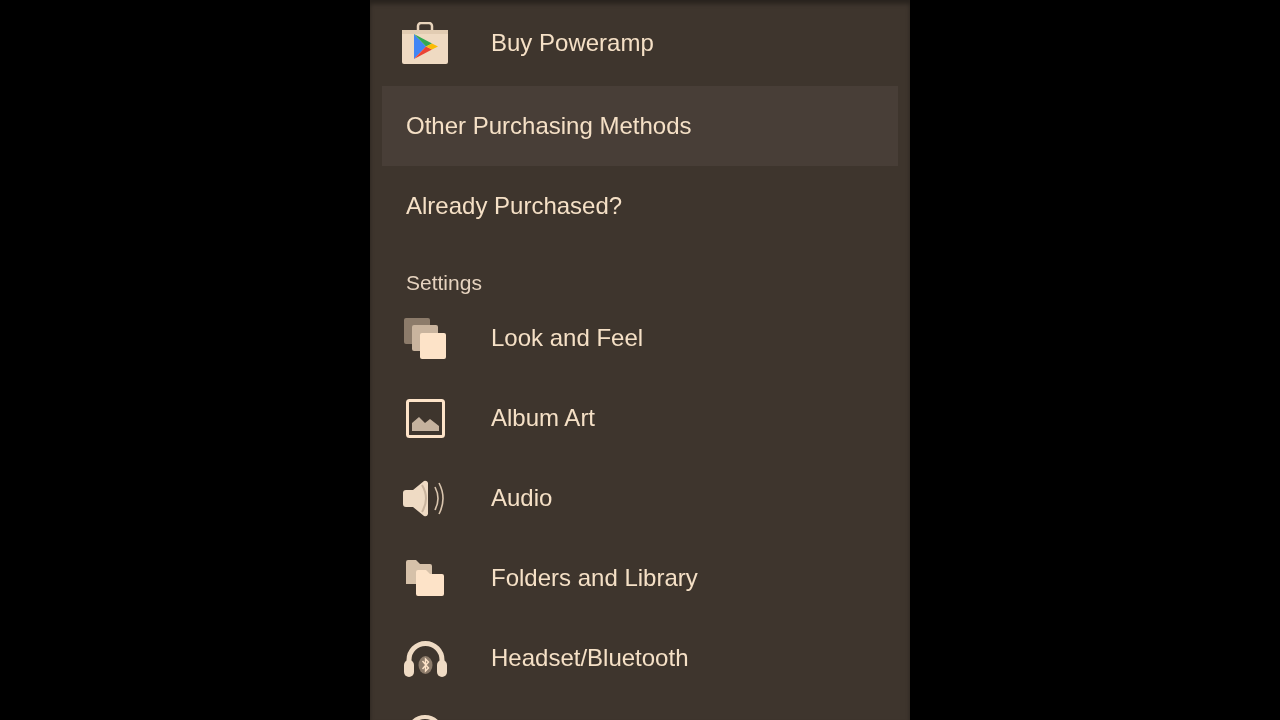 Image resolution: width=1280 pixels, height=720 pixels. I want to click on menu-item: Audio, so click(640, 498).